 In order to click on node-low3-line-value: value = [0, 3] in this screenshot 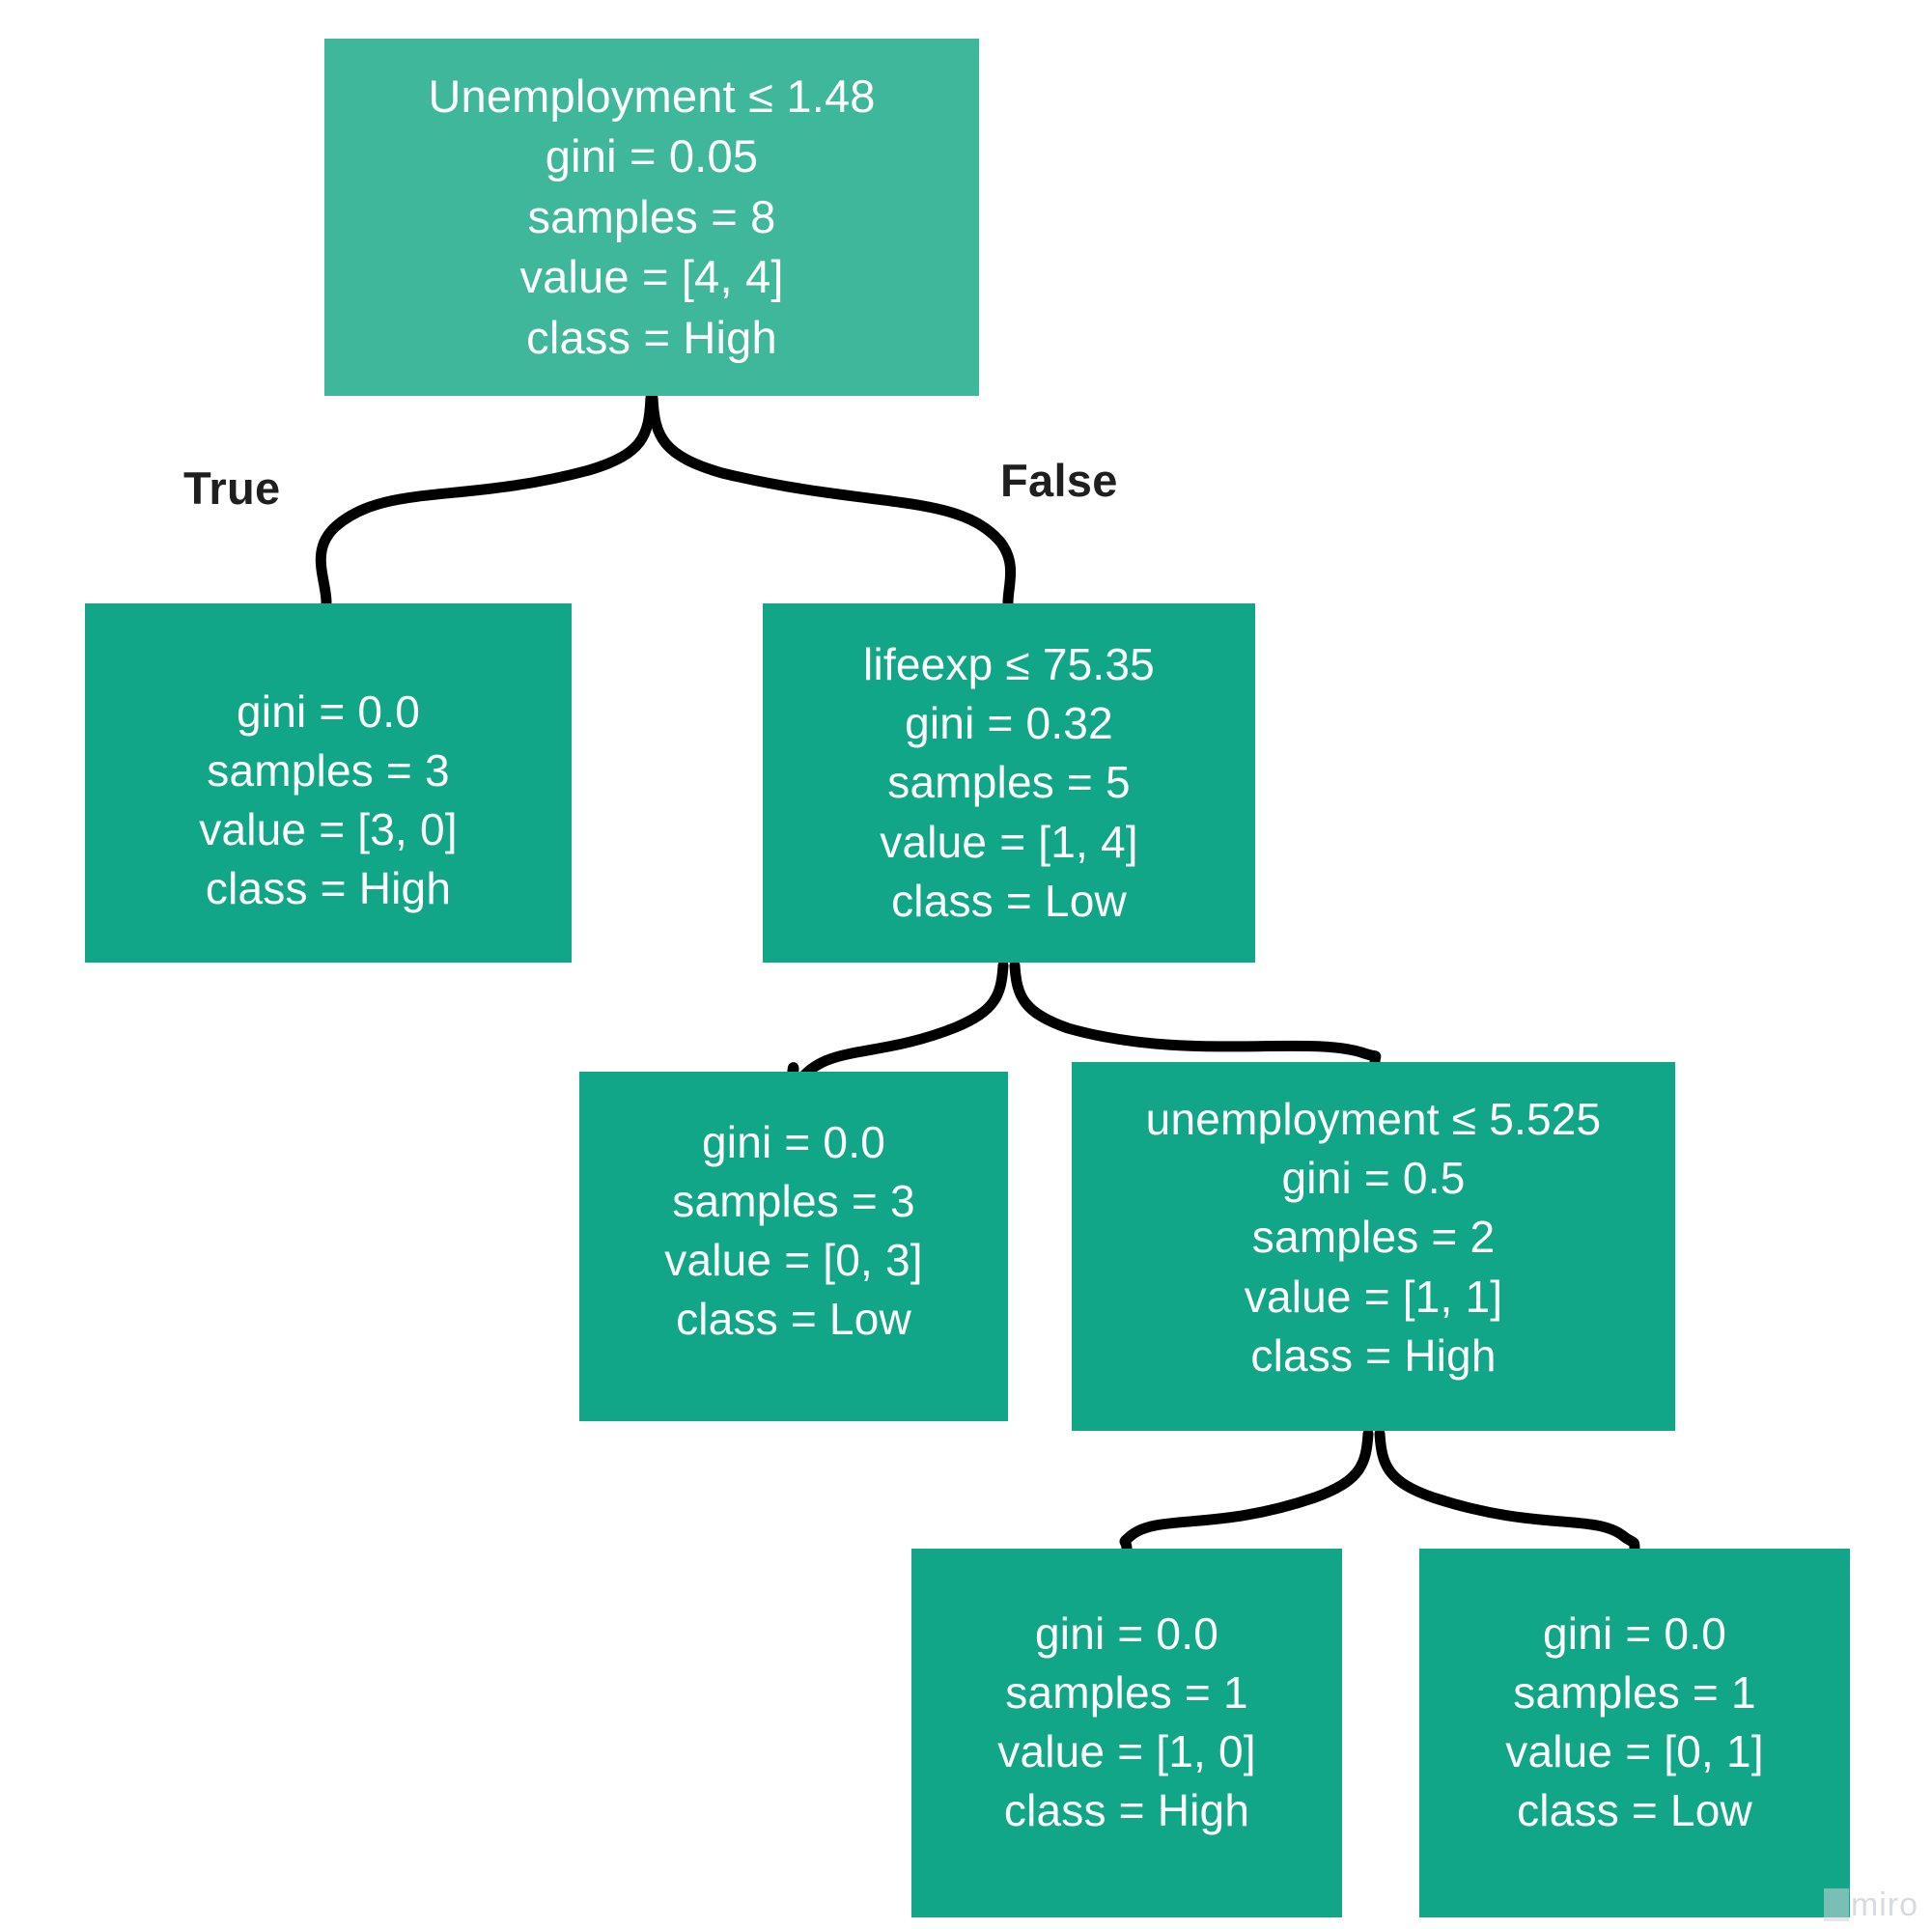, I will do `click(794, 1260)`.